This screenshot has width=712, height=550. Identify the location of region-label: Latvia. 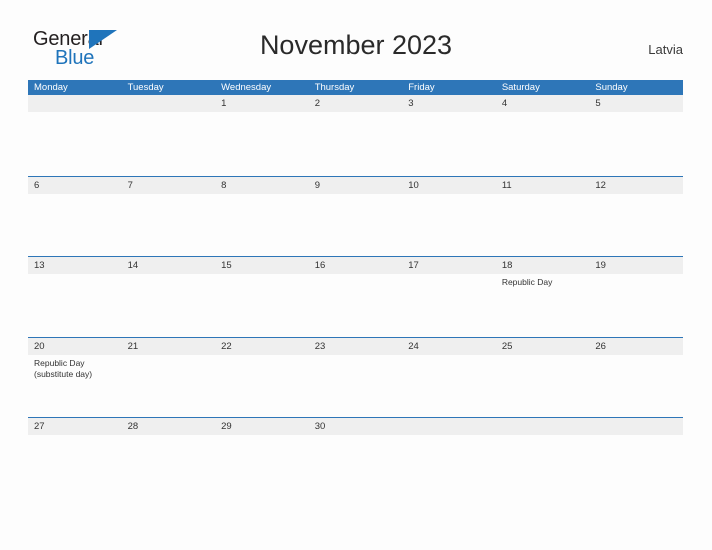
(665, 49).